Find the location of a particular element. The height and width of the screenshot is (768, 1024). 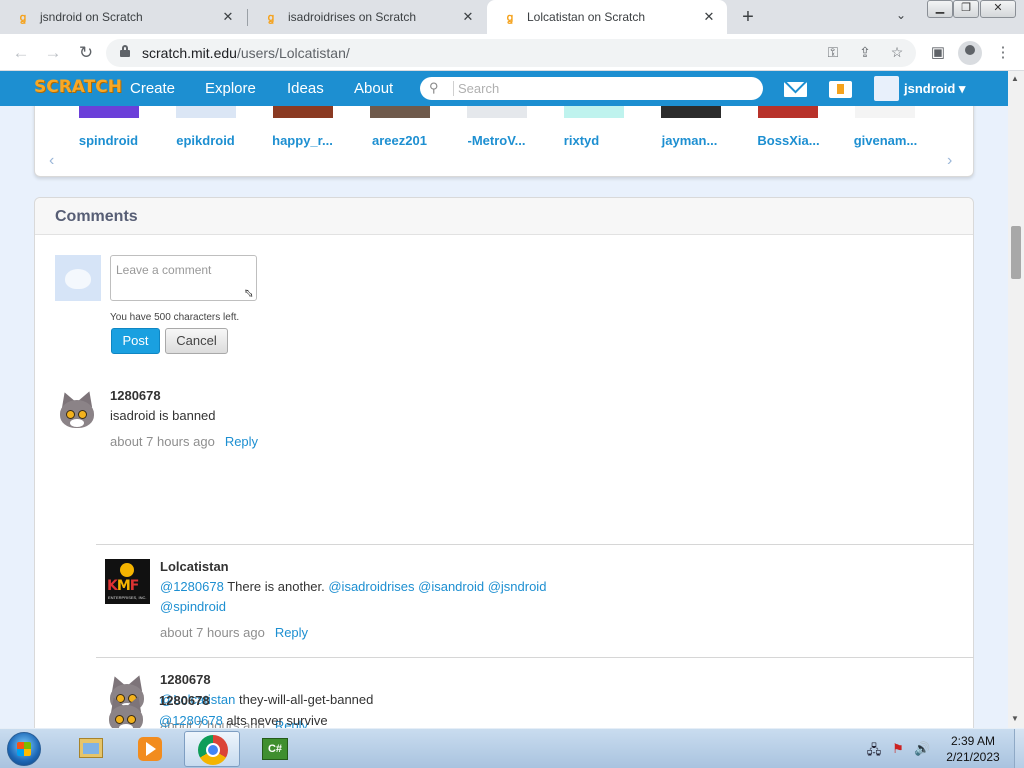

following-user: epikdroid is located at coordinates (205, 141).